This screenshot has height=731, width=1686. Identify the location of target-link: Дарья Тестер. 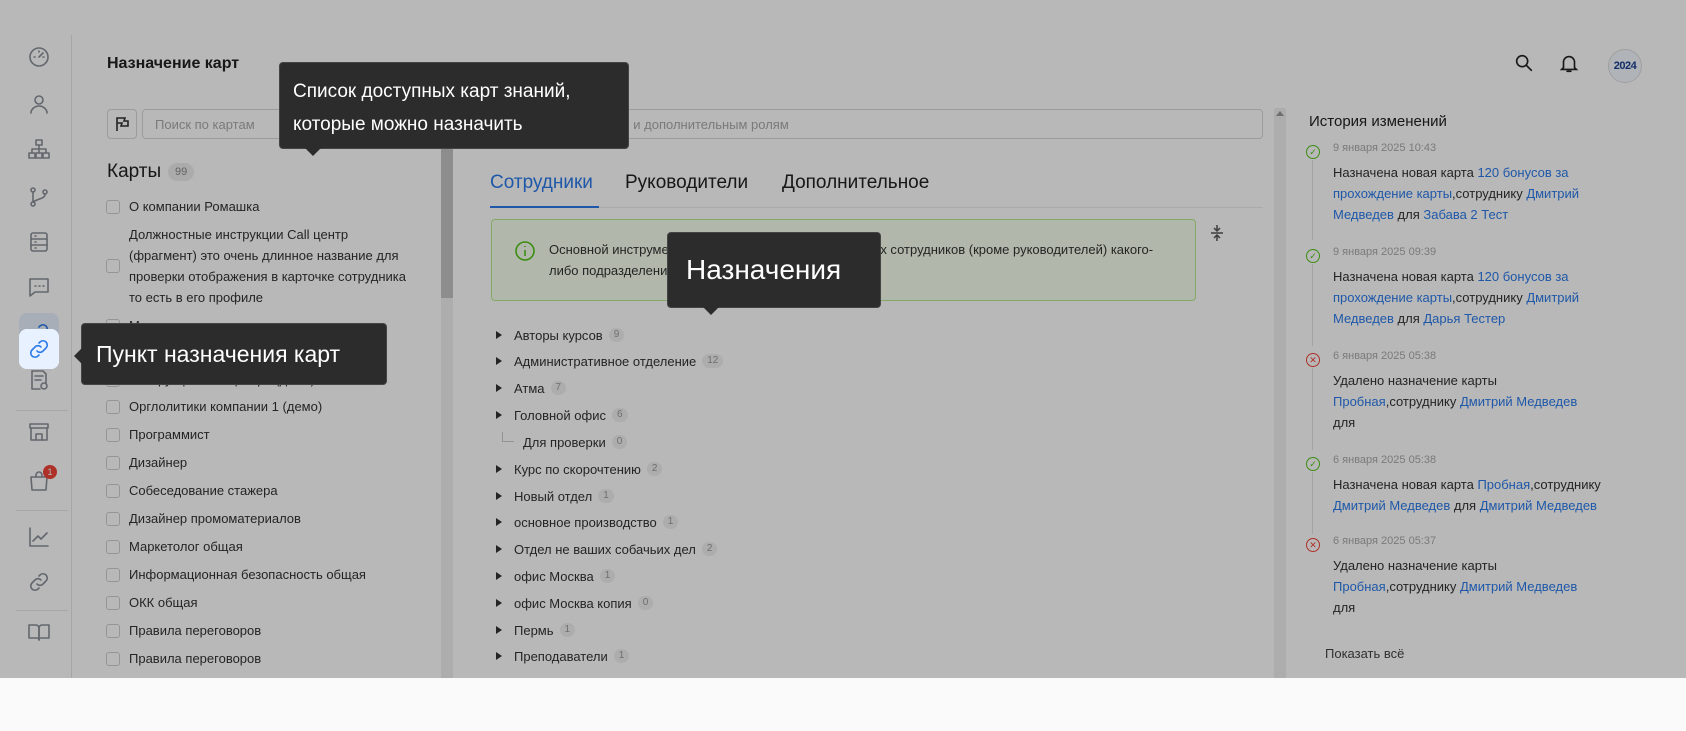
(1464, 318).